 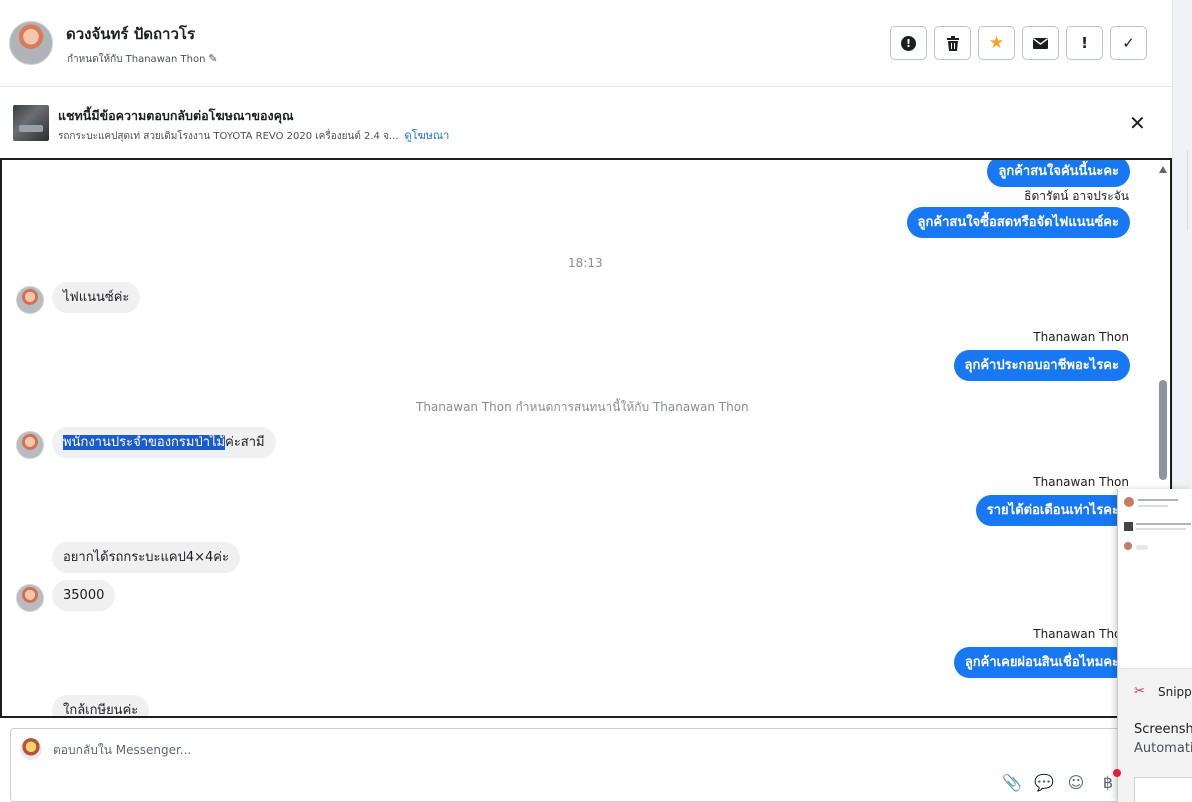 I want to click on notification-title: Screenshot copied, so click(x=1163, y=729).